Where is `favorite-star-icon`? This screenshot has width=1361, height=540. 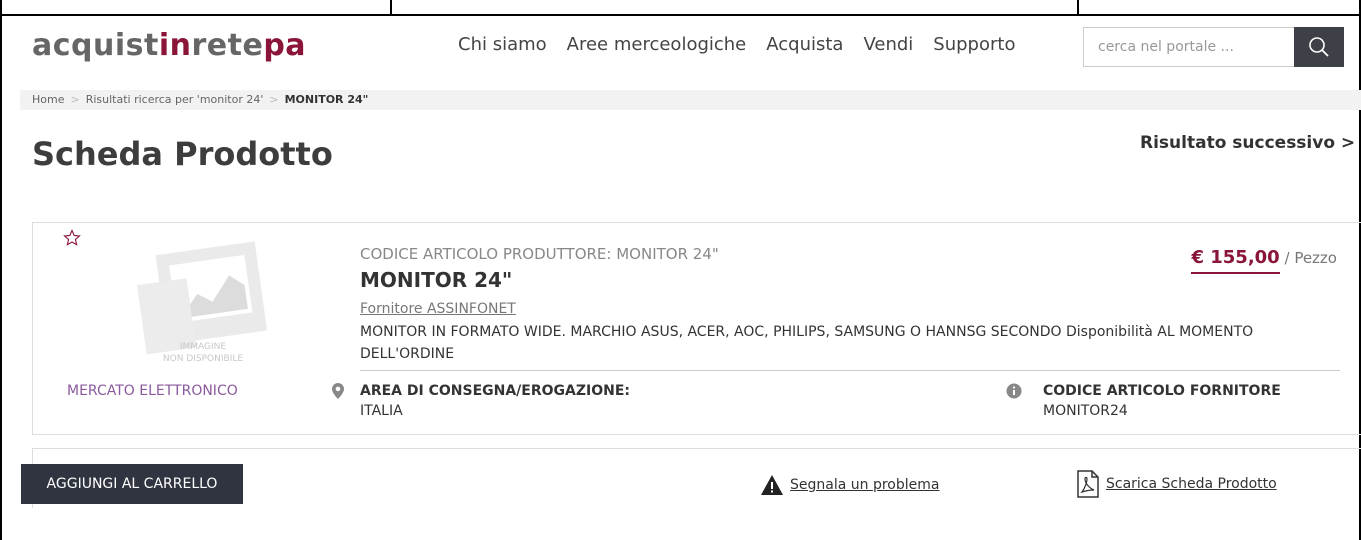
favorite-star-icon is located at coordinates (72, 238).